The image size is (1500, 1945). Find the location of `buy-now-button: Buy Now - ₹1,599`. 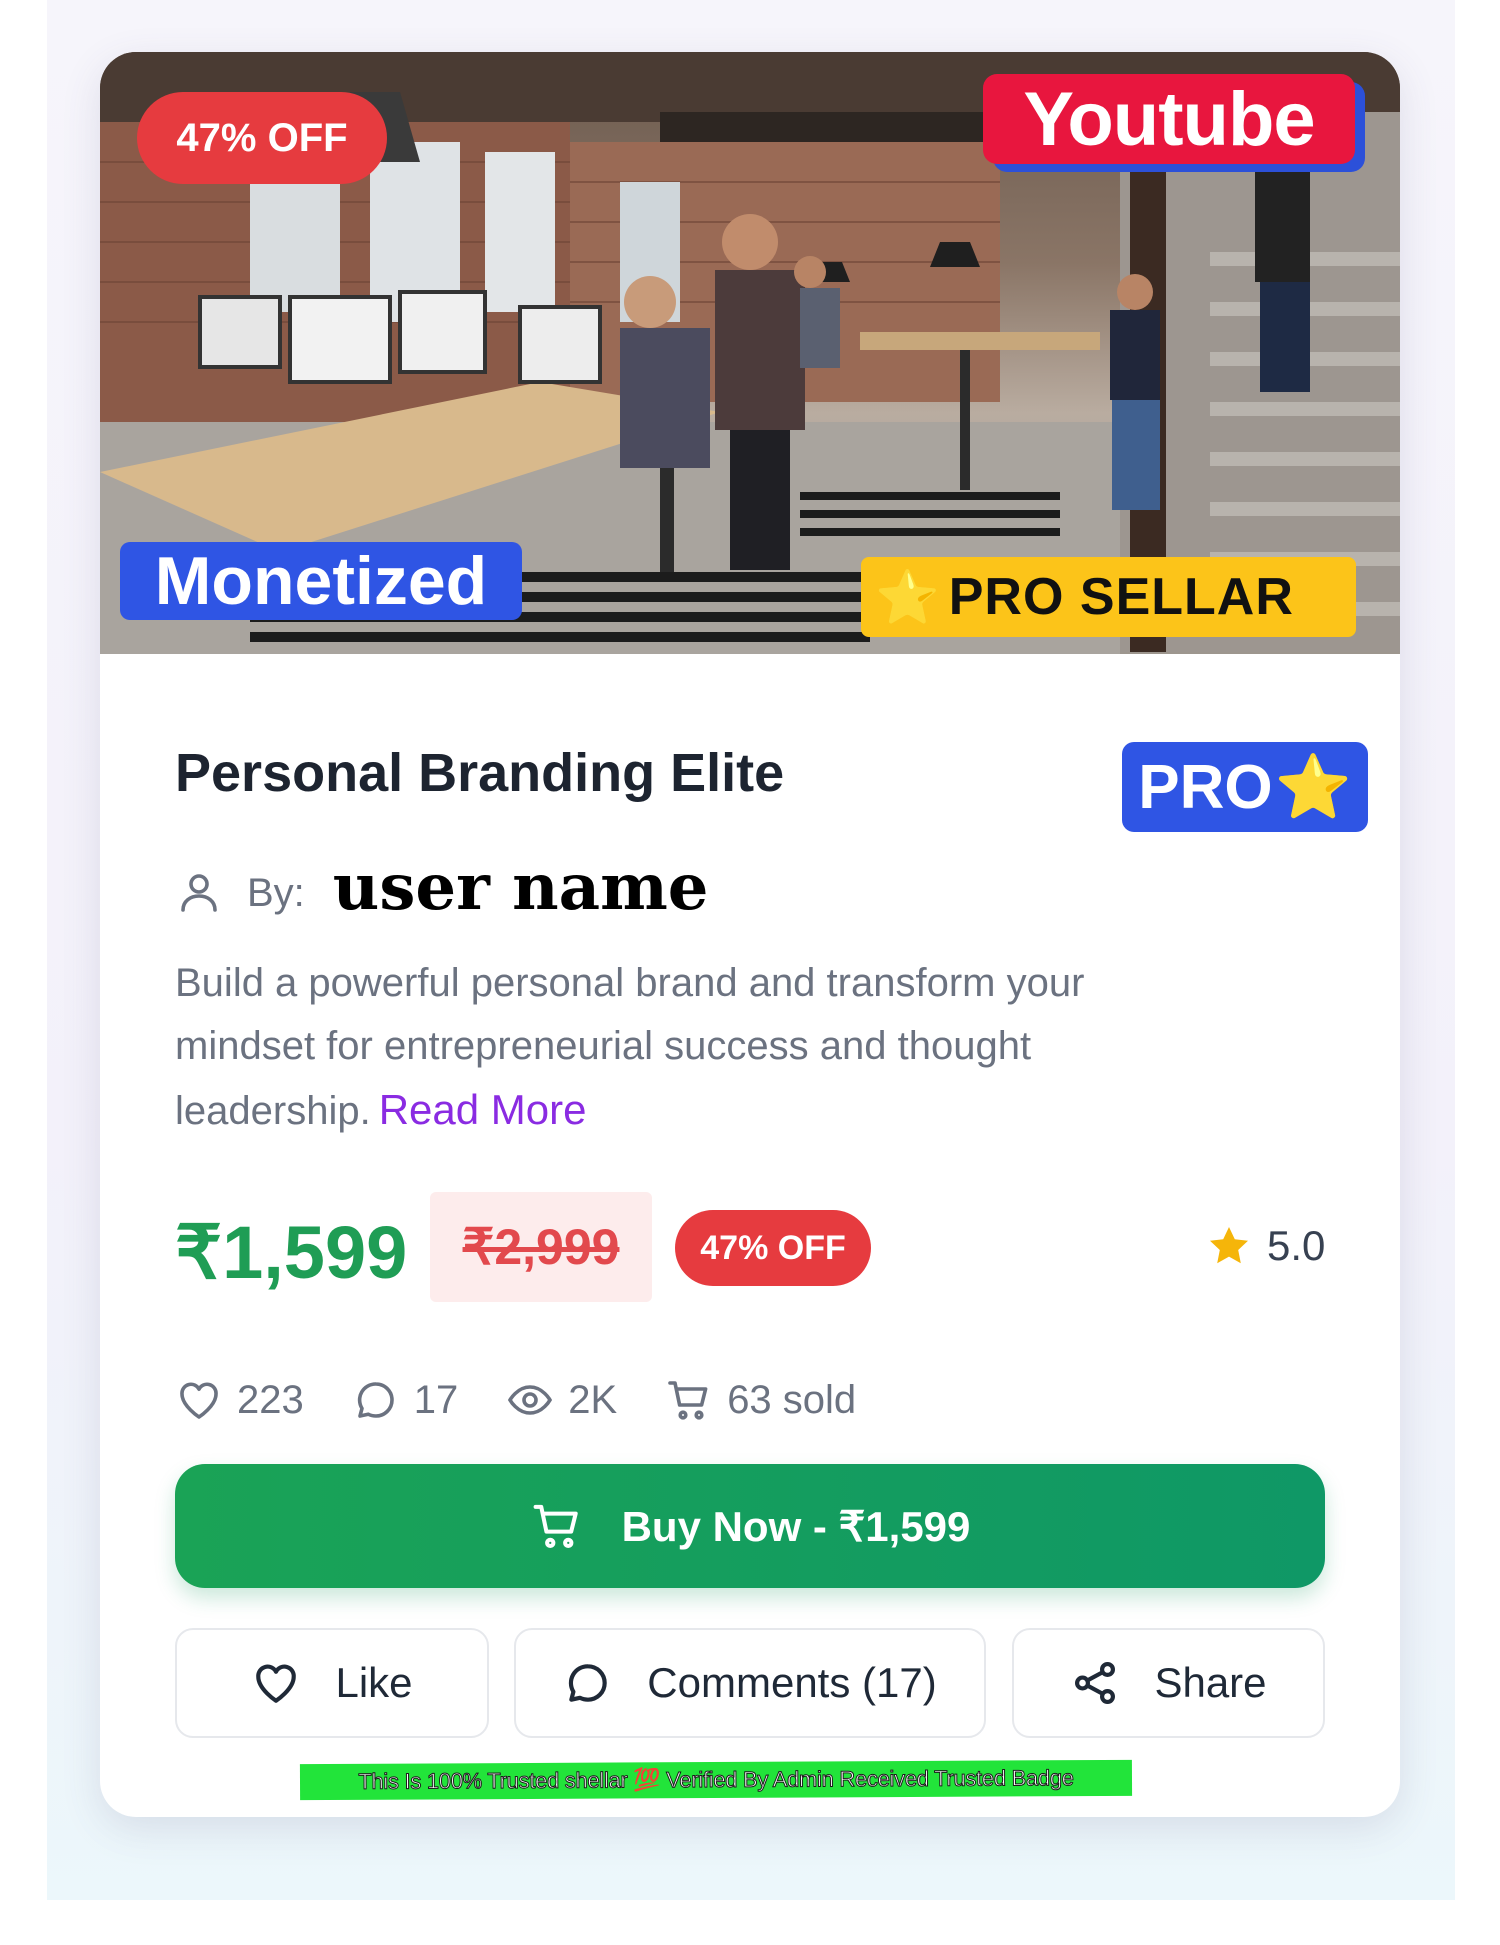

buy-now-button: Buy Now - ₹1,599 is located at coordinates (750, 1526).